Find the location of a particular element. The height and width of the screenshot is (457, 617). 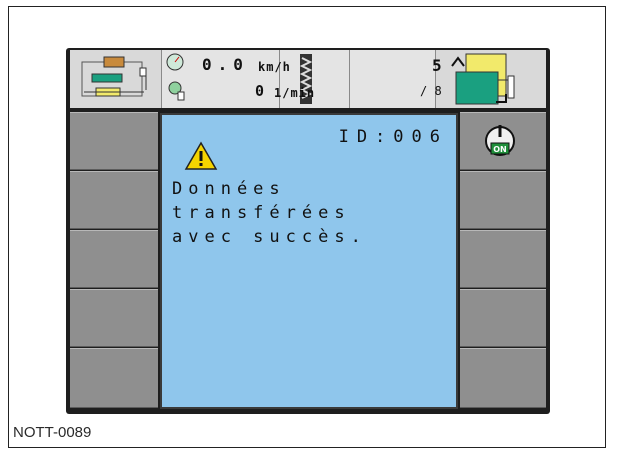

machine-right-cell is located at coordinates (491, 79).